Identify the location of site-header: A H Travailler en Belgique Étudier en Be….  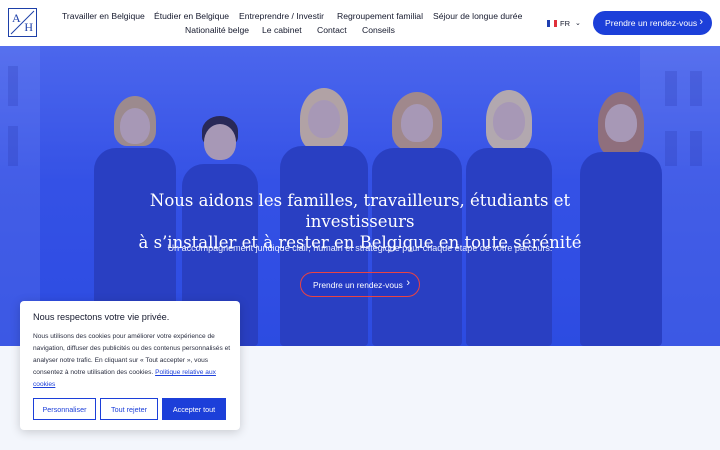
(360, 23).